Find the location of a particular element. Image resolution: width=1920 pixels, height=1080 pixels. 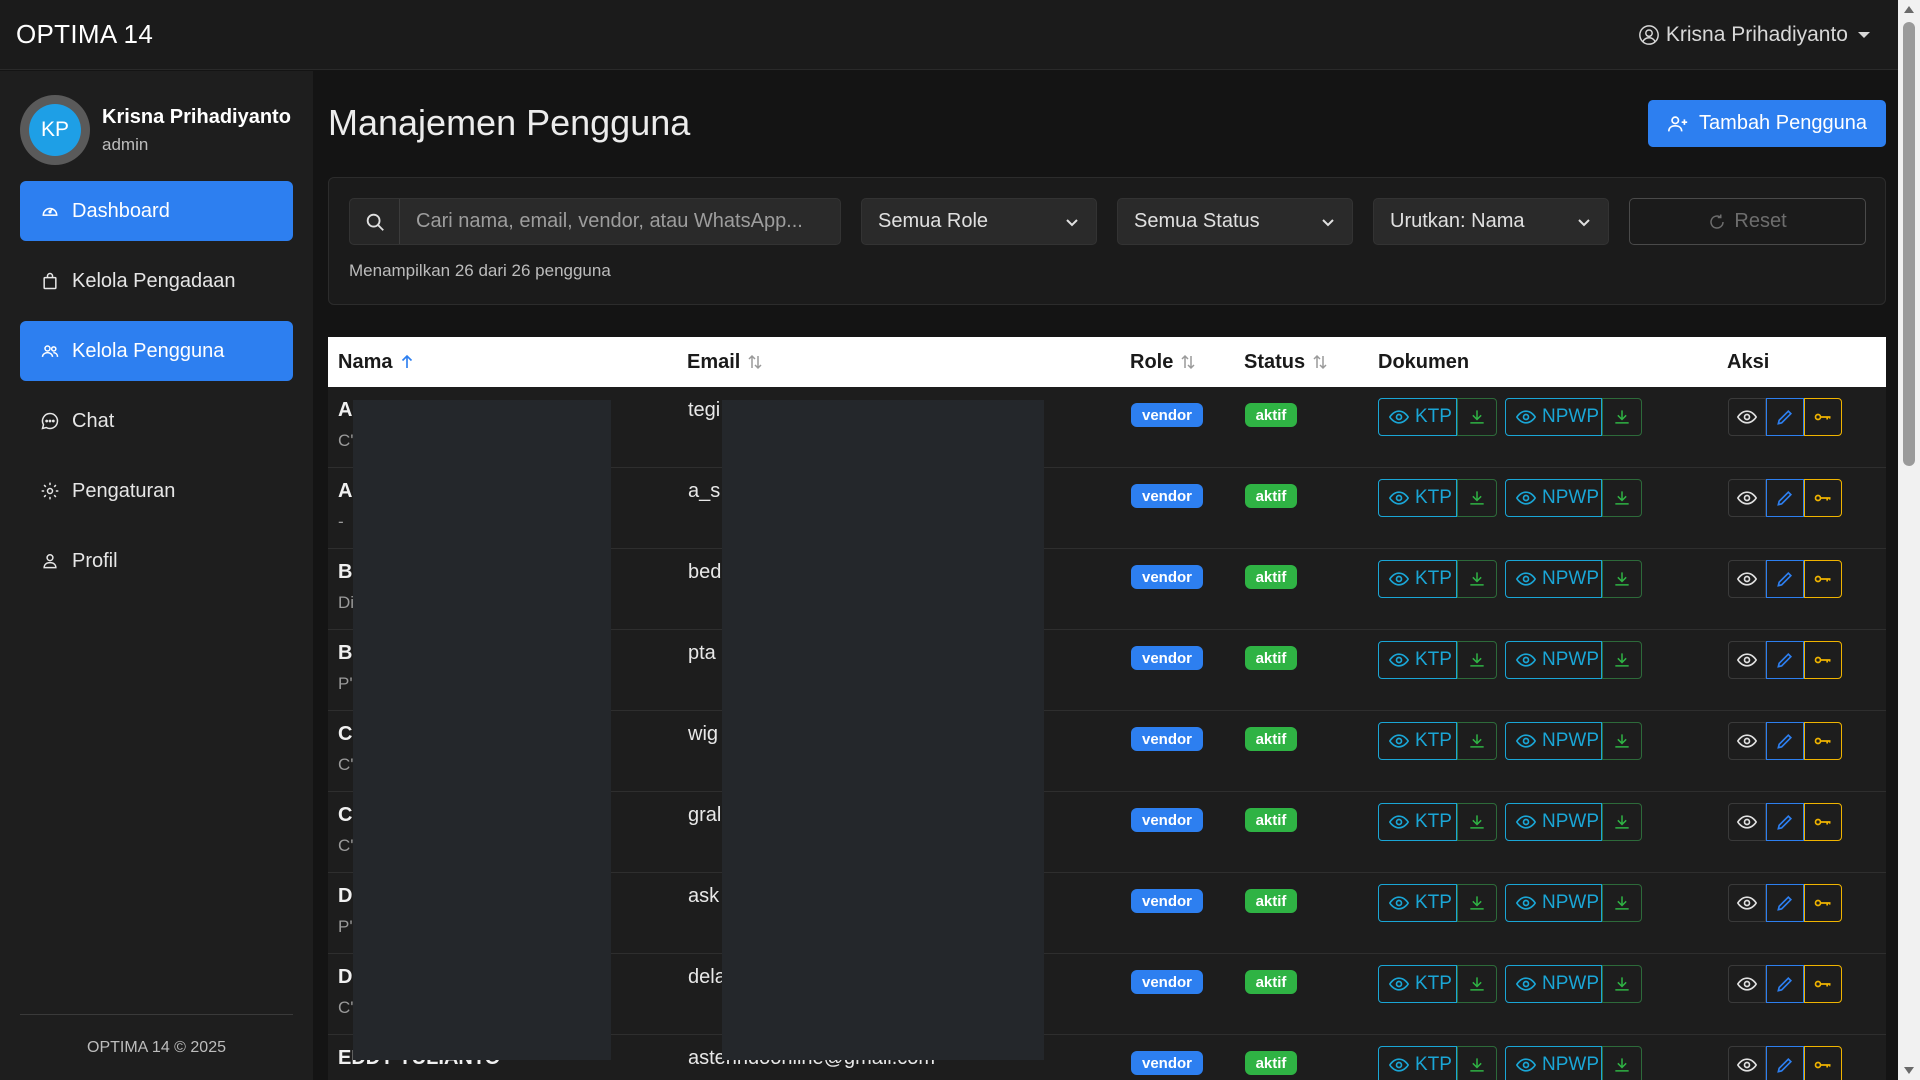

user-name: C is located at coordinates (345, 815).